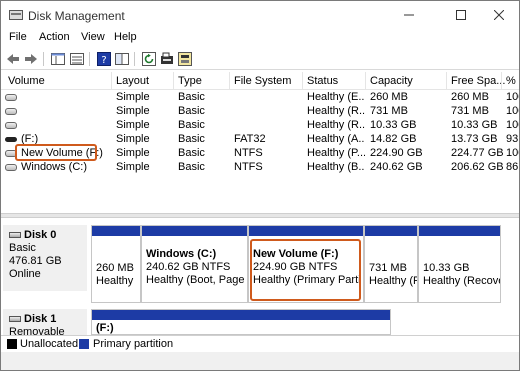 This screenshot has height=371, width=520. I want to click on partition-status: Healthy (R, so click(393, 281).